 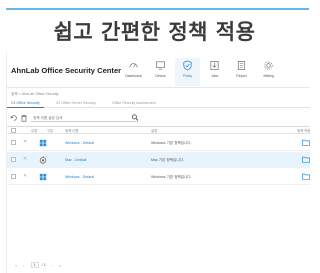 What do you see at coordinates (25, 103) in the screenshot?
I see `tab-v3-office-security: V3 Office Security` at bounding box center [25, 103].